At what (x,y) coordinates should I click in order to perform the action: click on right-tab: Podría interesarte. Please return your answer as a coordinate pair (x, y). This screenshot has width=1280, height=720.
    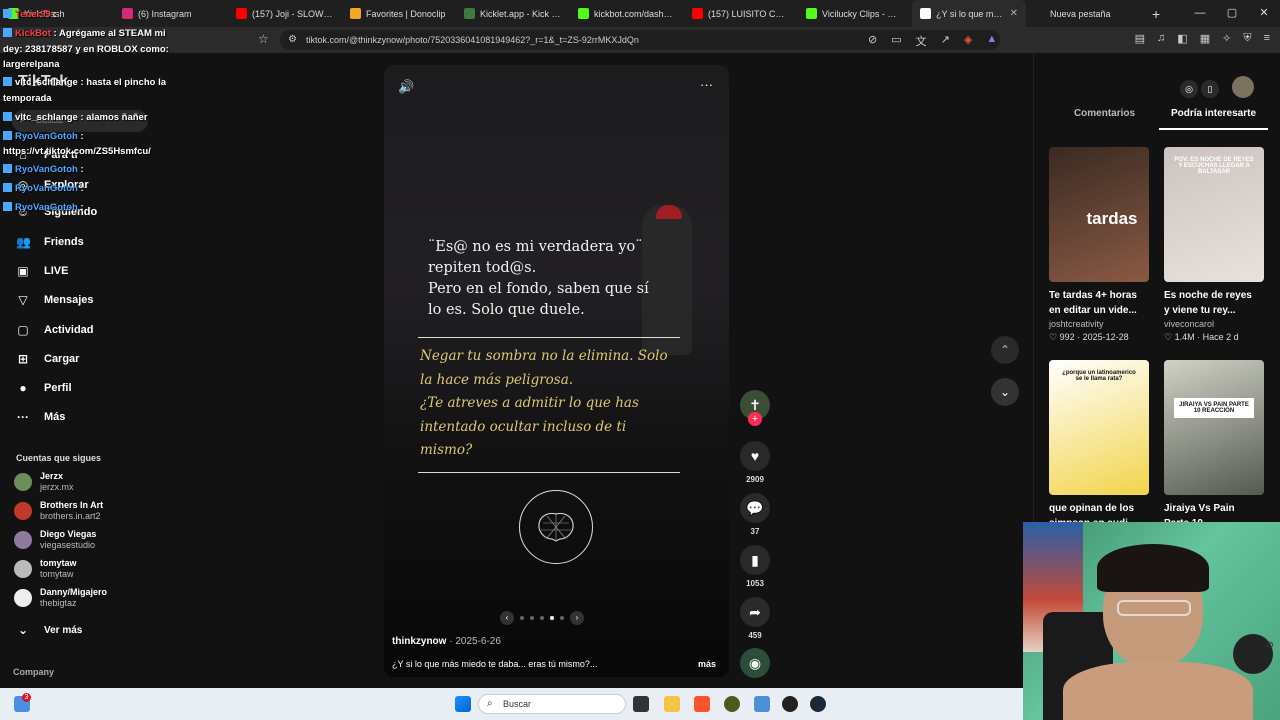
    Looking at the image, I should click on (1213, 119).